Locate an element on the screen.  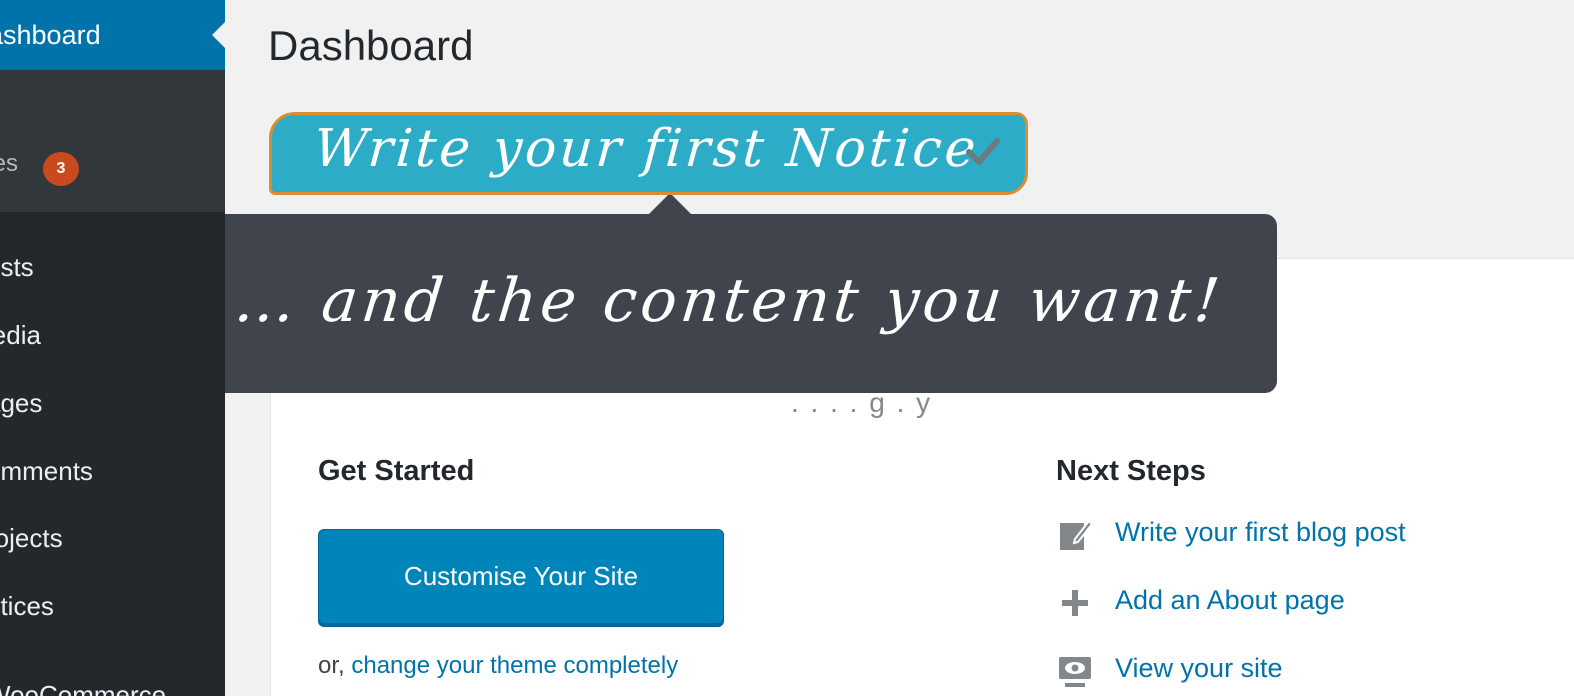
step-label: Write your first blog post is located at coordinates (1260, 532).